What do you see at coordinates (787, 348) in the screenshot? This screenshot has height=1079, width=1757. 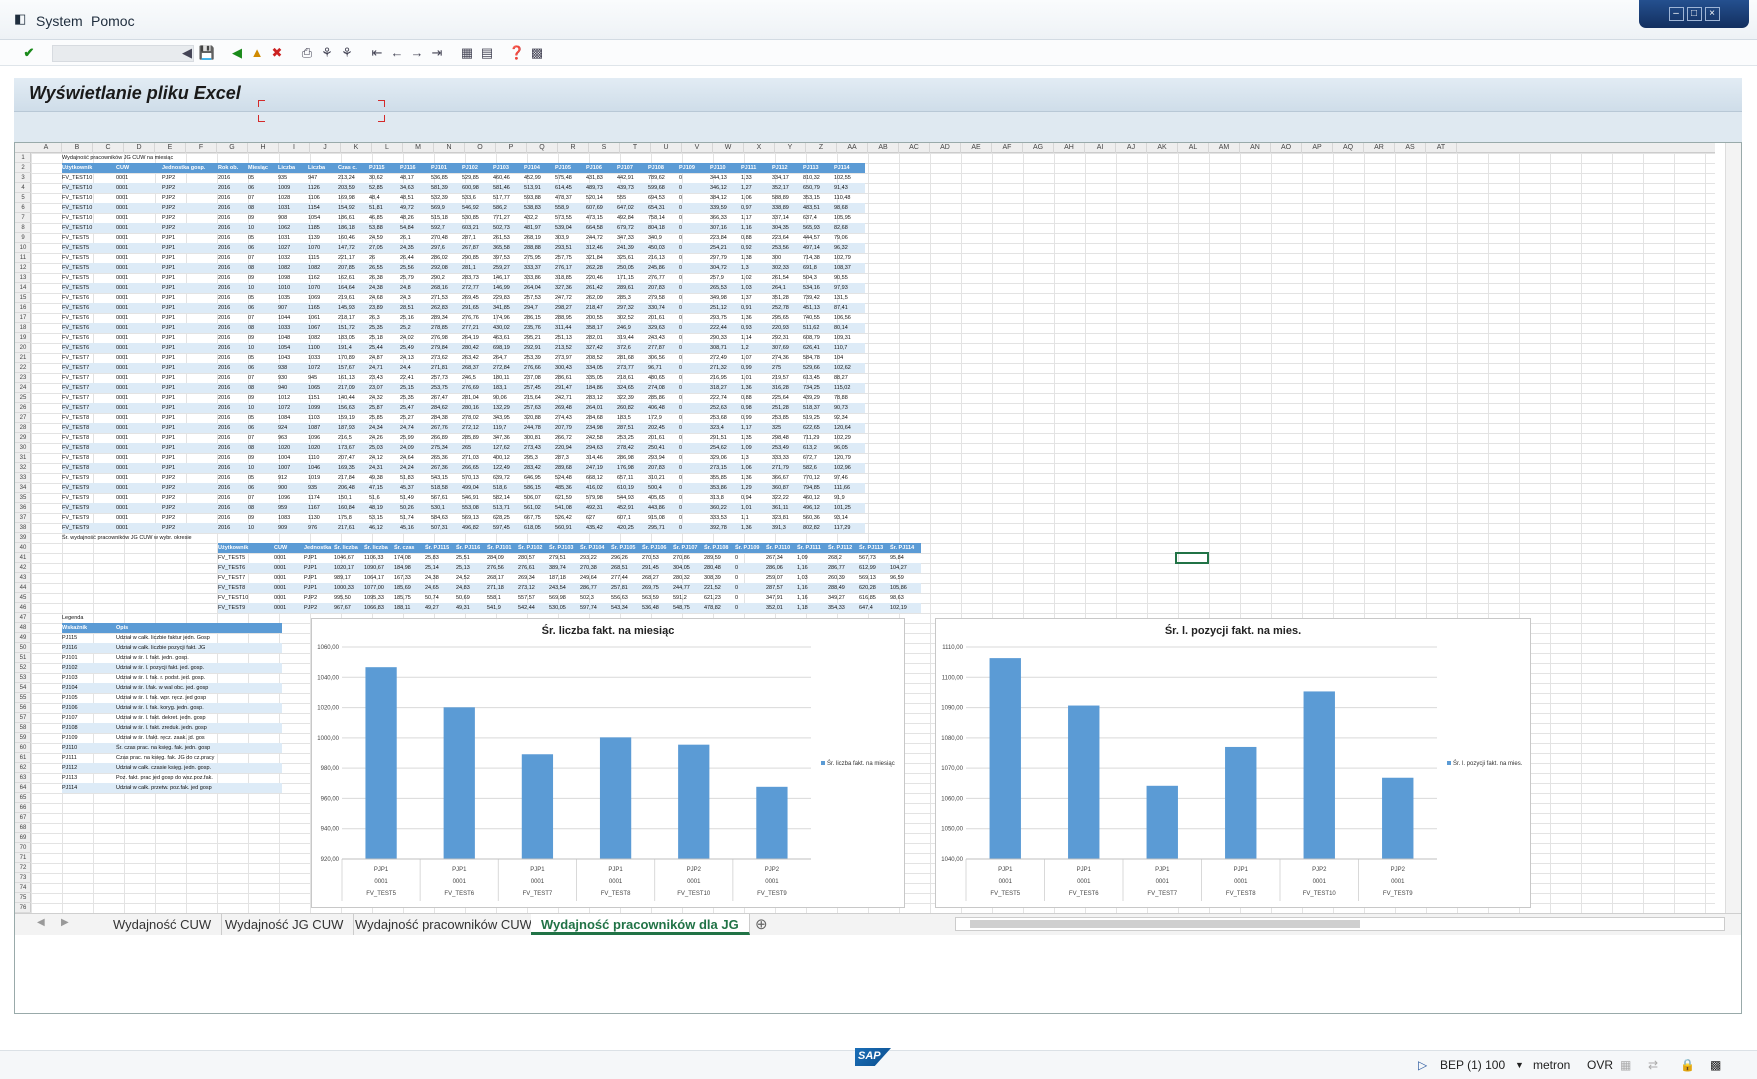 I see `table-cell: 307,69` at bounding box center [787, 348].